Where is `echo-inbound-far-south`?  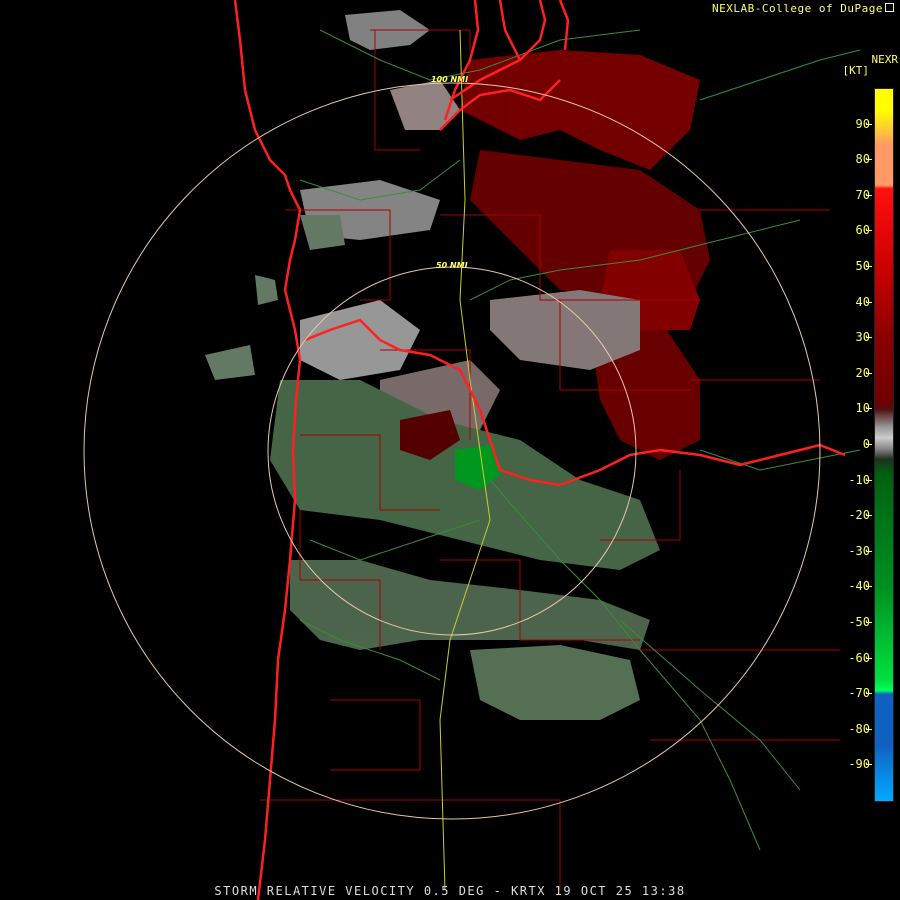 echo-inbound-far-south is located at coordinates (555, 682).